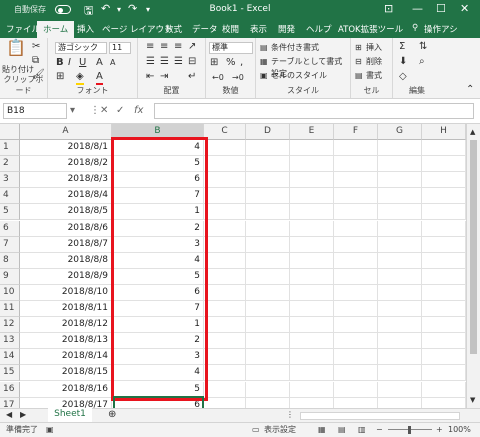 The width and height of the screenshot is (480, 437). I want to click on next-sheet-icon: ▶, so click(23, 415).